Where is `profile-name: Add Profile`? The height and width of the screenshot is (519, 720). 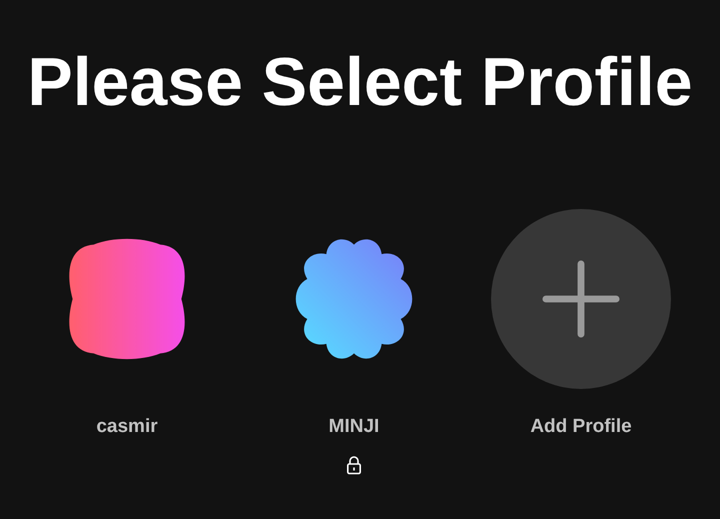
profile-name: Add Profile is located at coordinates (581, 427).